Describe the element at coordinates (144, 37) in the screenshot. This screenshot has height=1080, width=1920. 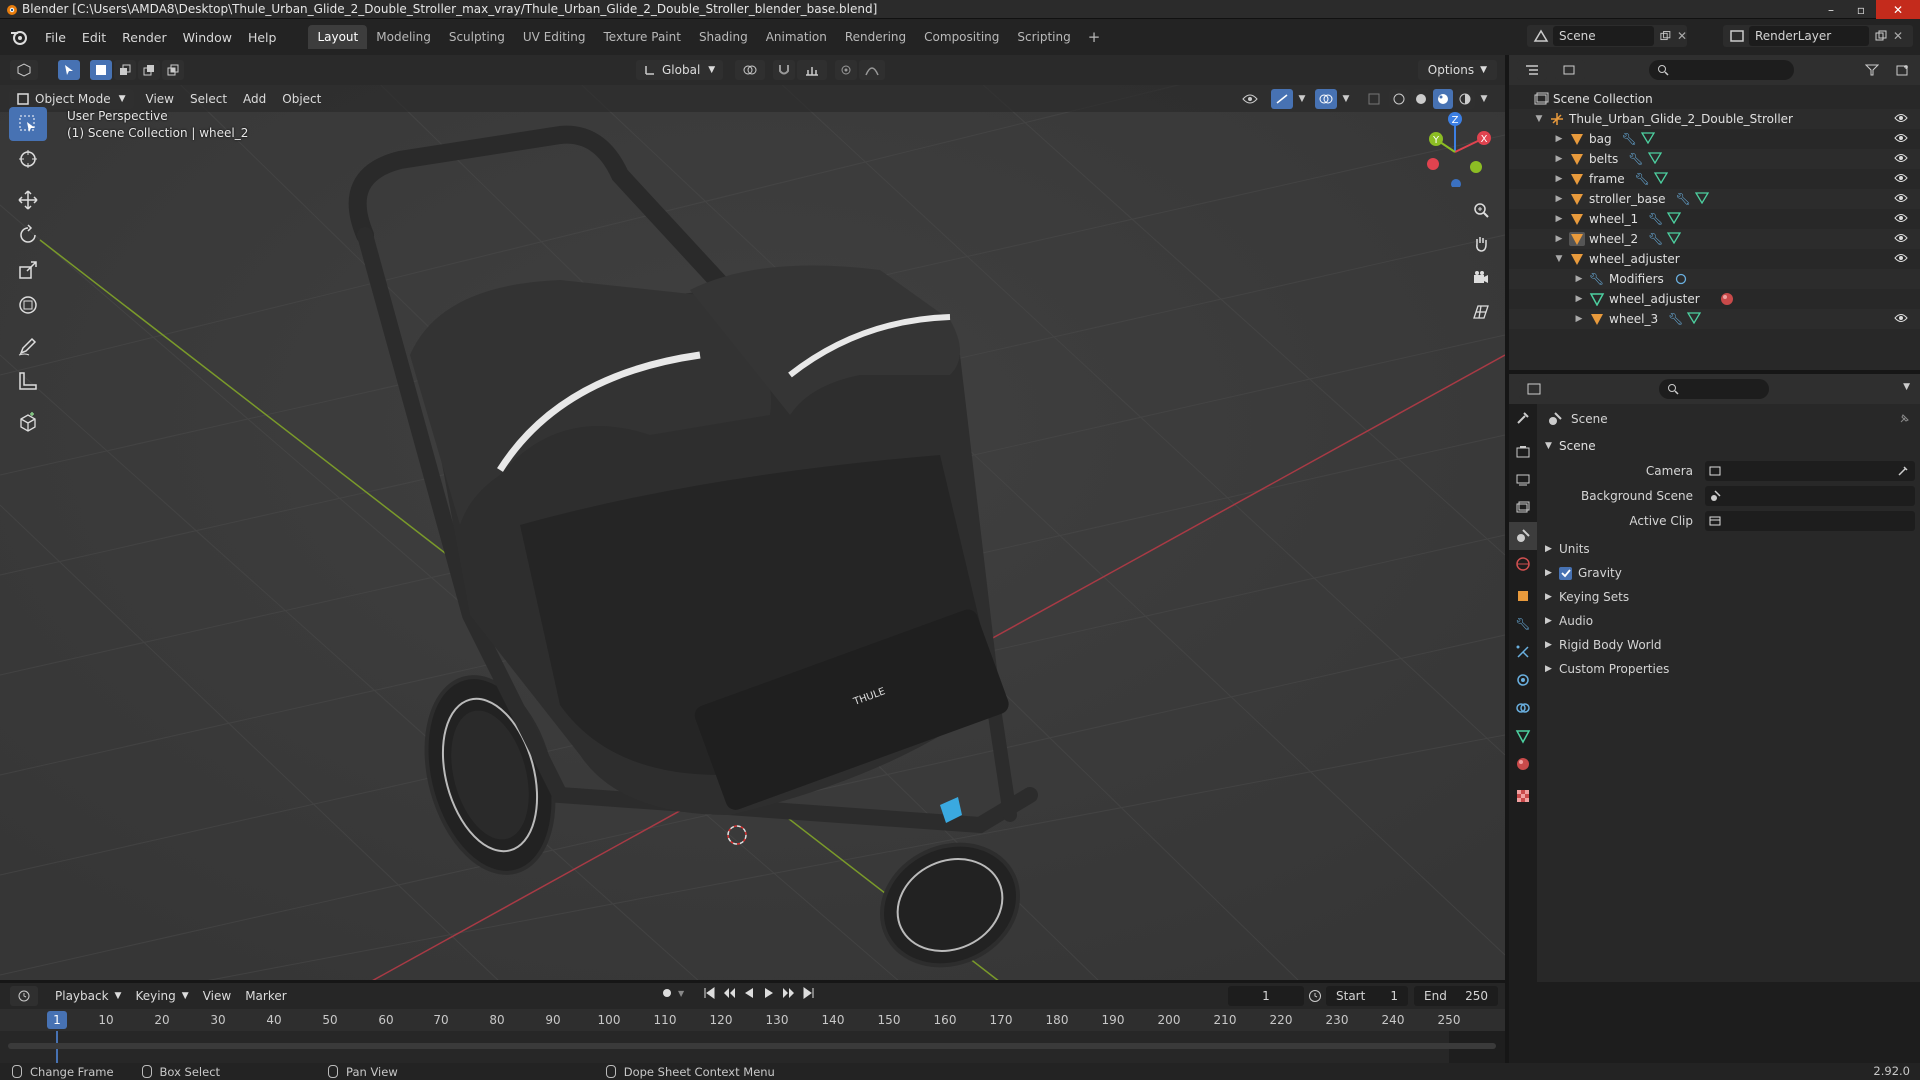
I see `menu-render: Render` at that location.